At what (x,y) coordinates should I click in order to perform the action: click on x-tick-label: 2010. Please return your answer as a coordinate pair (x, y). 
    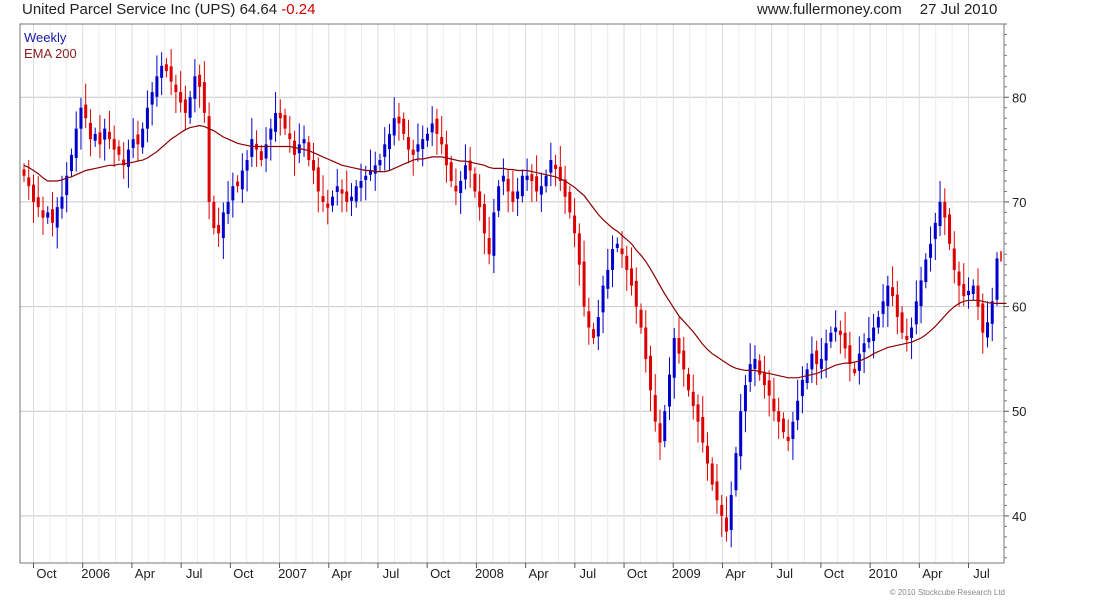
    Looking at the image, I should click on (883, 573).